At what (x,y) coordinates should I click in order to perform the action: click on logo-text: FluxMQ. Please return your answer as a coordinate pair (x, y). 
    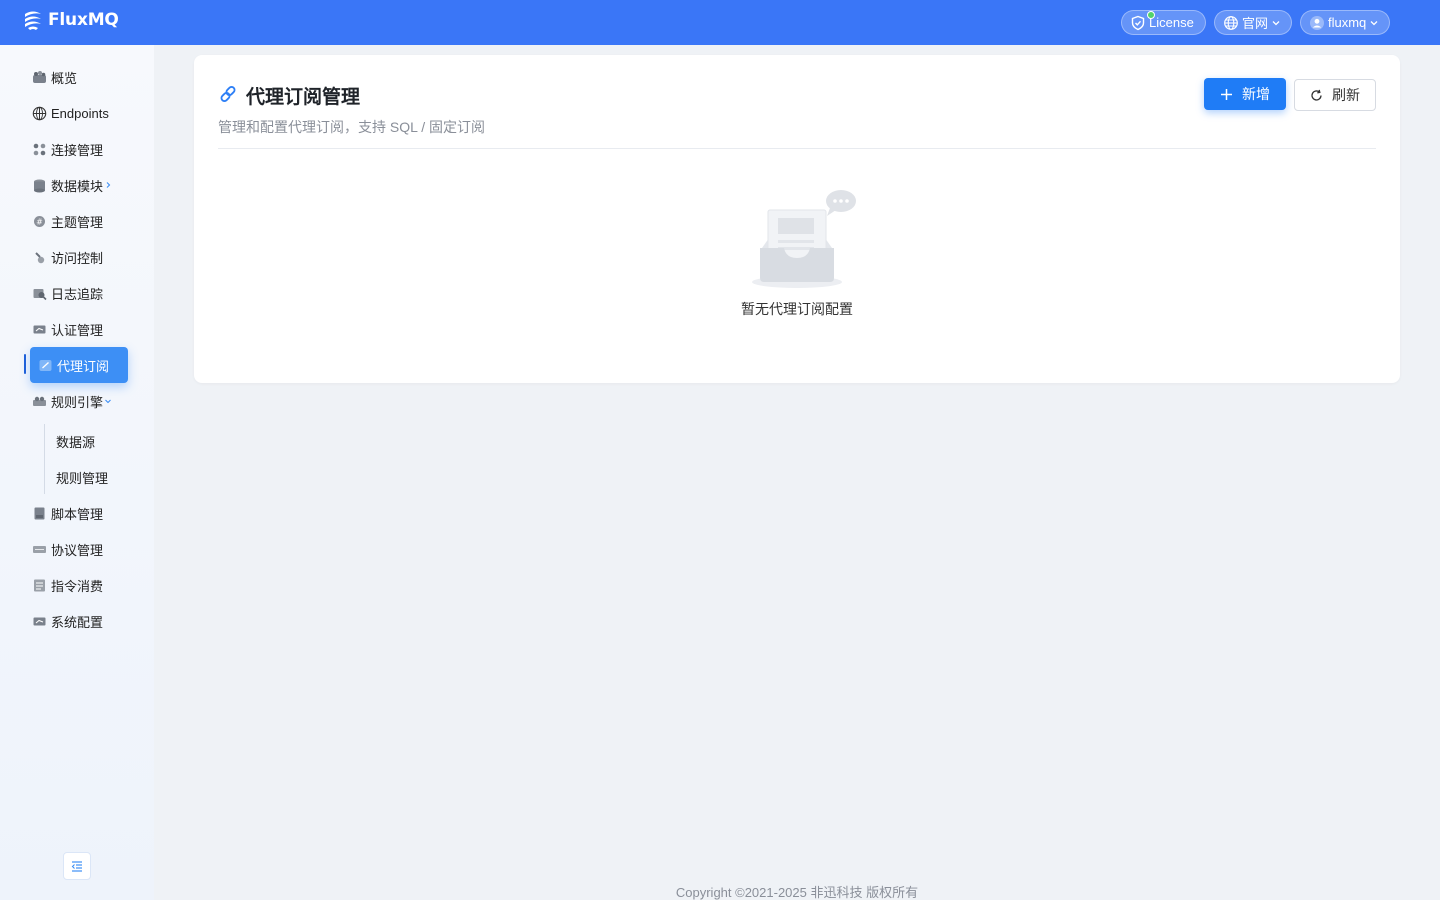
    Looking at the image, I should click on (83, 20).